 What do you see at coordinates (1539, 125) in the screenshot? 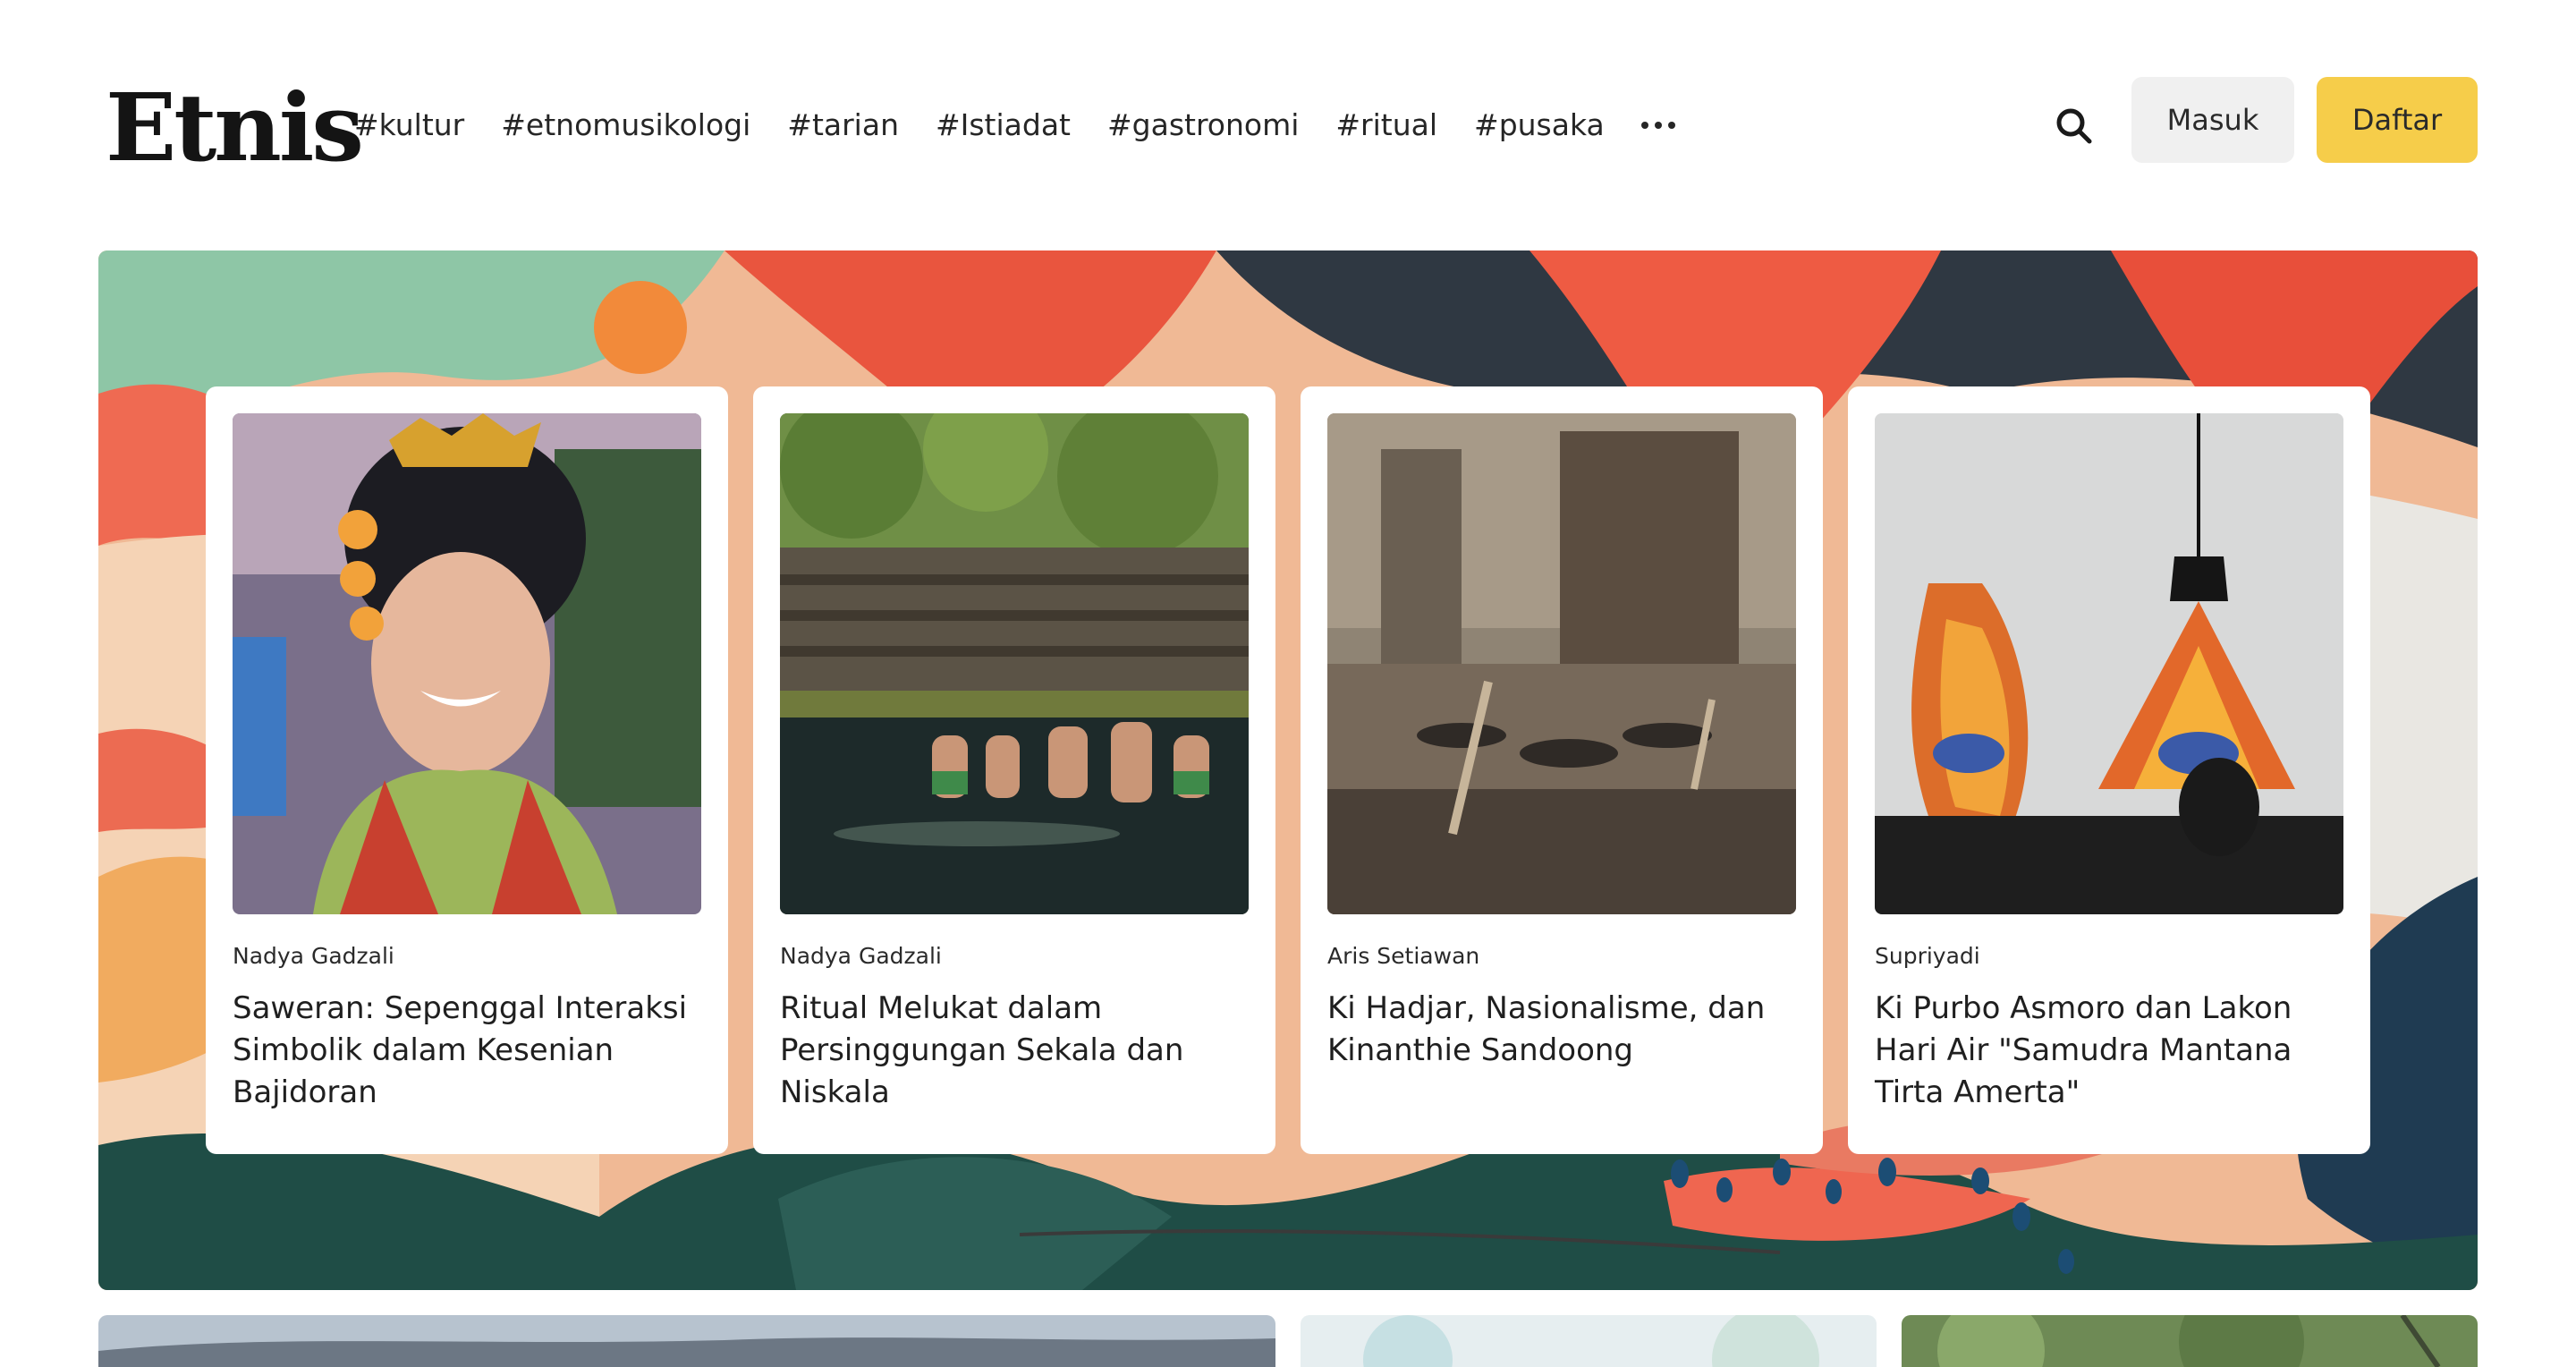
I see `nav-item-pusaka: #pusaka` at bounding box center [1539, 125].